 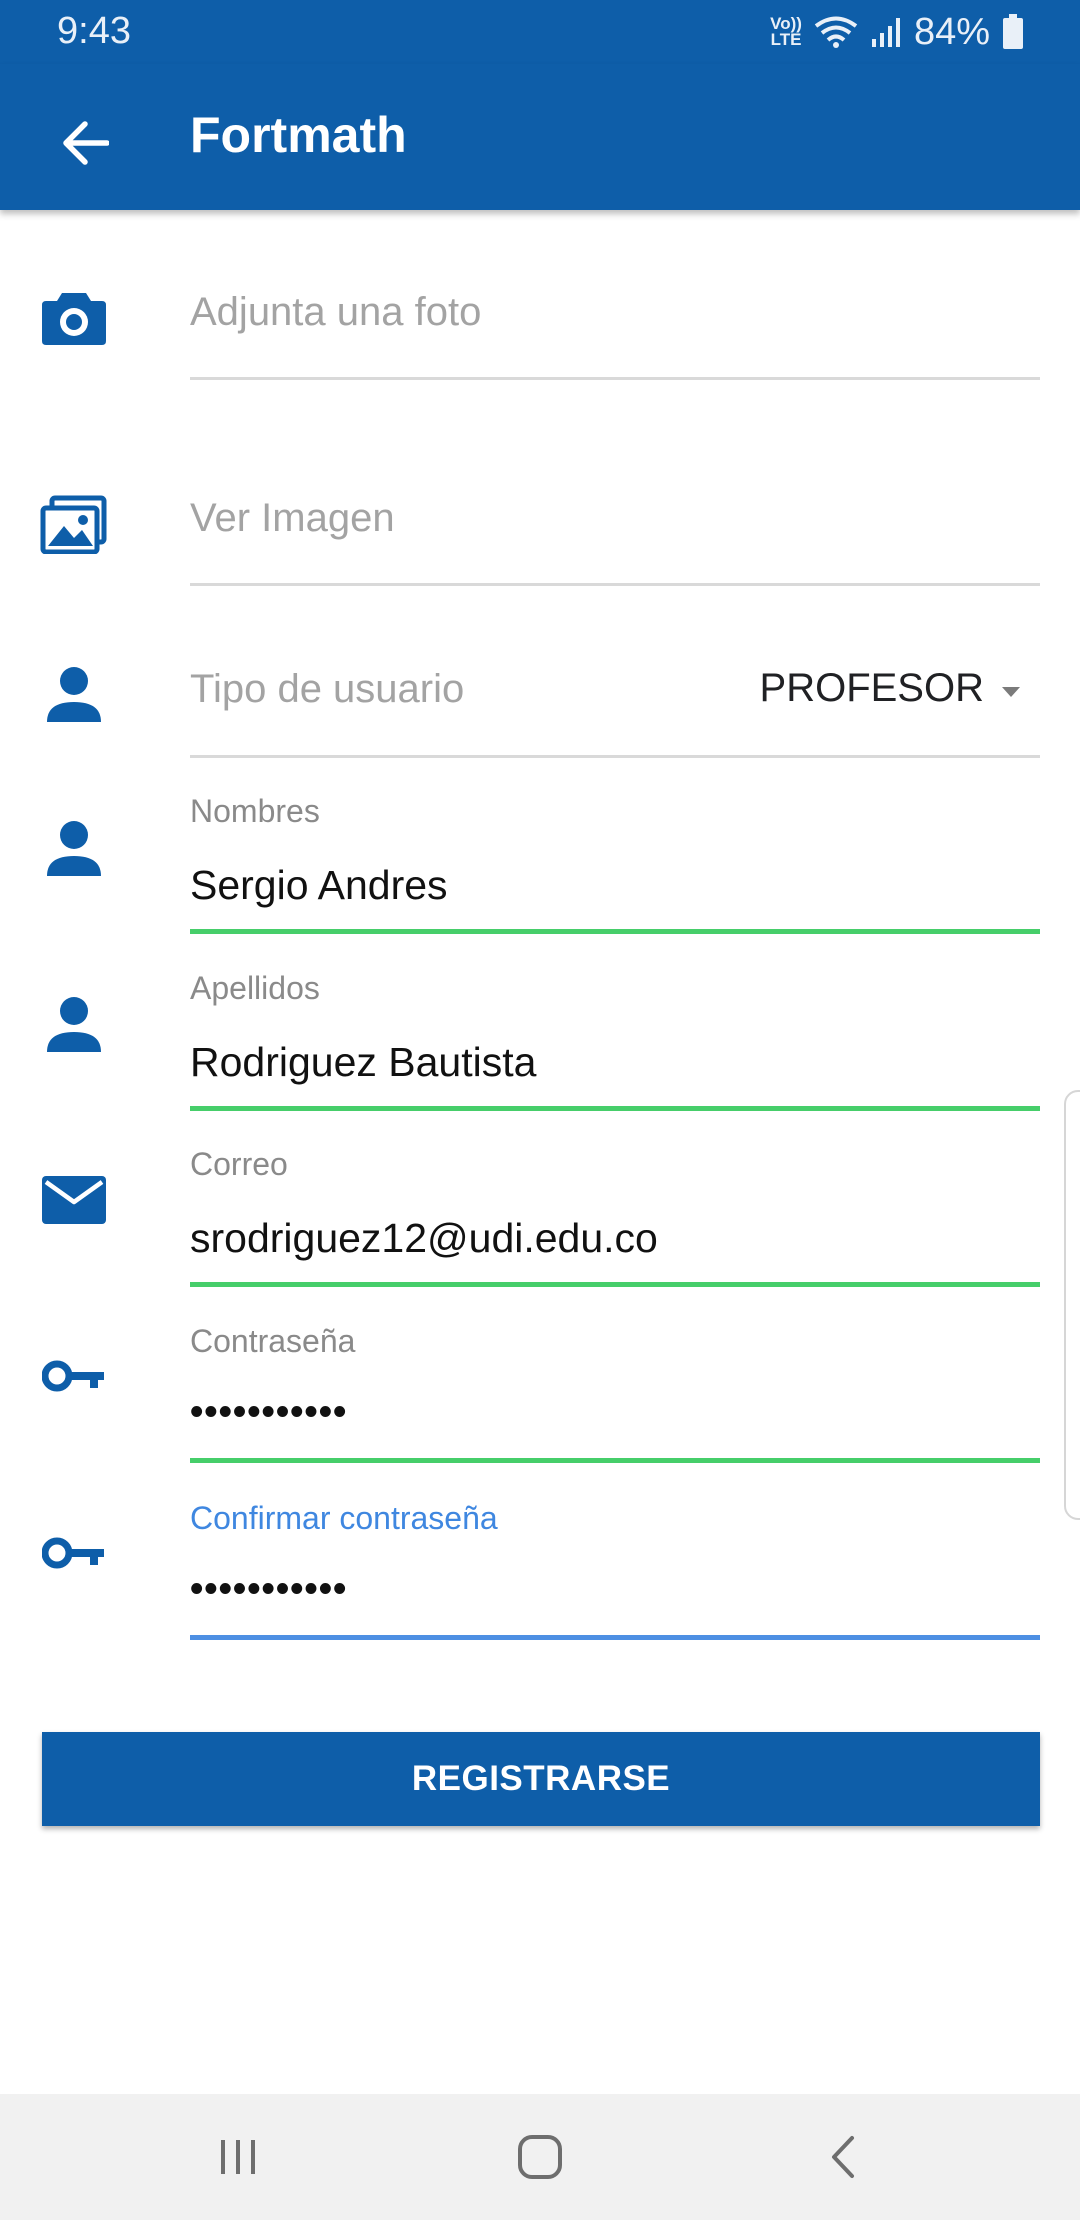 I want to click on email-field: srodriguez12@udi.edu.co, so click(x=424, y=1238).